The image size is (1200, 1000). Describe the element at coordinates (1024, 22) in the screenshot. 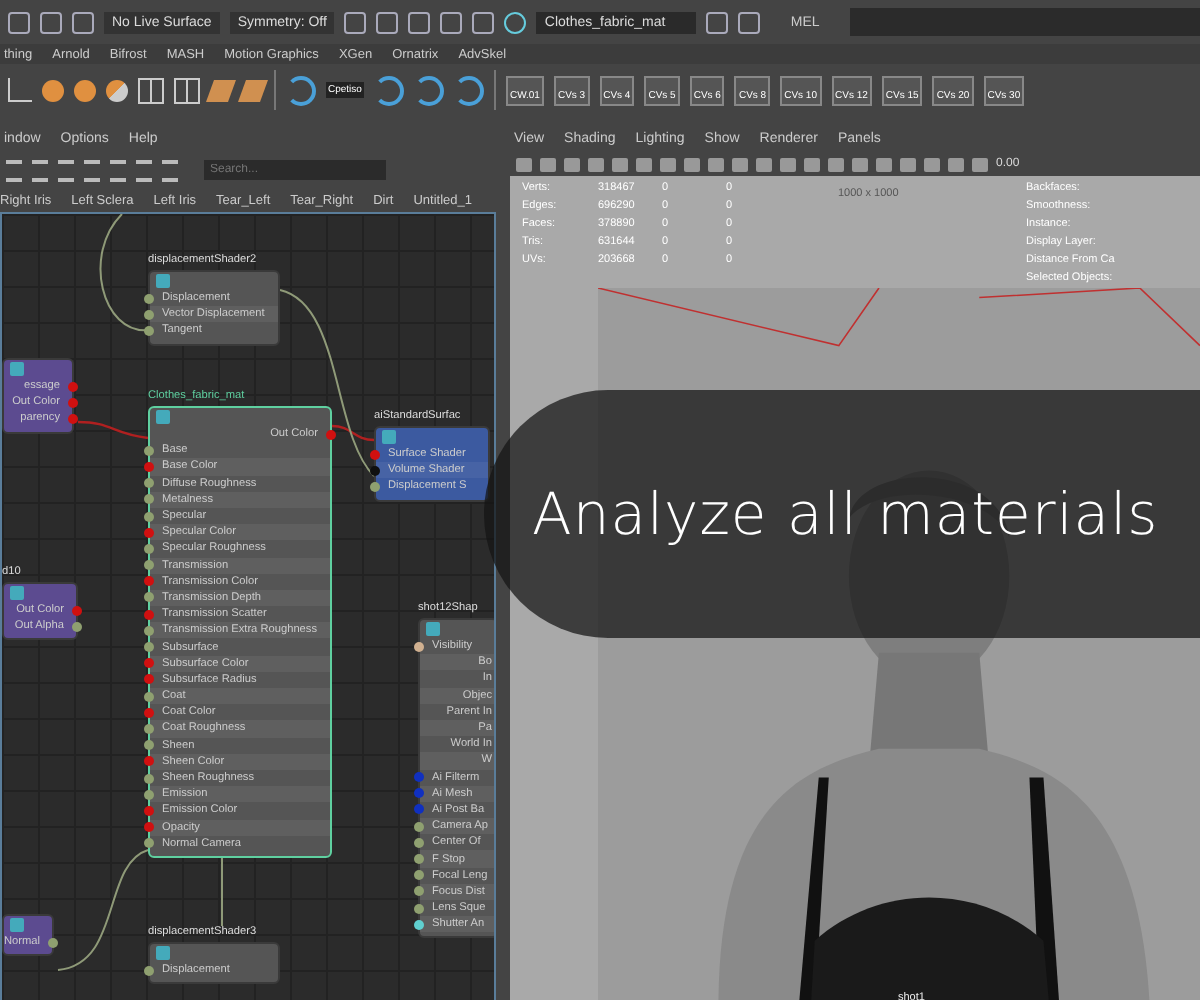

I see `command-field` at that location.